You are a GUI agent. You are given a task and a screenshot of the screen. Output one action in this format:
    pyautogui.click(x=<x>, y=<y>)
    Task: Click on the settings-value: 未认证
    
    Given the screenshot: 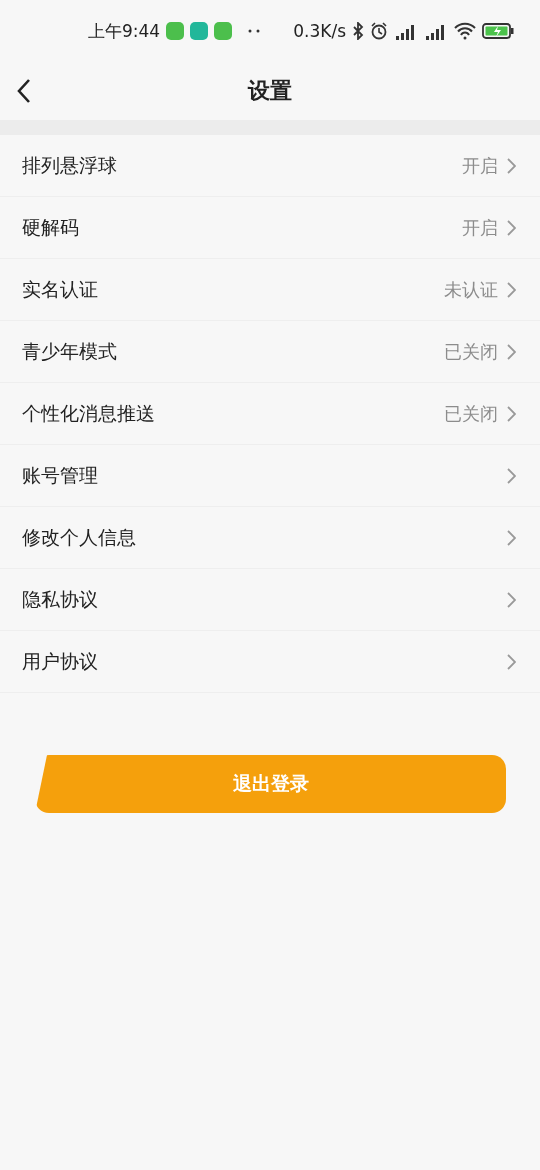 What is the action you would take?
    pyautogui.click(x=471, y=289)
    